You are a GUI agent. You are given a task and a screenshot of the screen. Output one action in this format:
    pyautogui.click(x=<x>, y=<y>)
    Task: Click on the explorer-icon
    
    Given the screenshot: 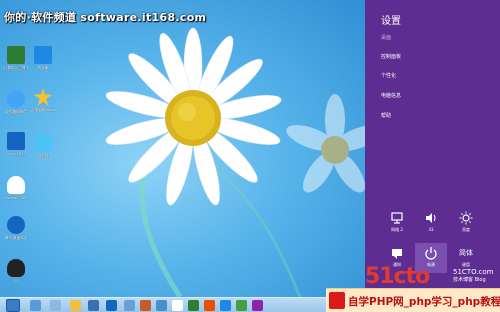 What is the action you would take?
    pyautogui.click(x=35, y=305)
    